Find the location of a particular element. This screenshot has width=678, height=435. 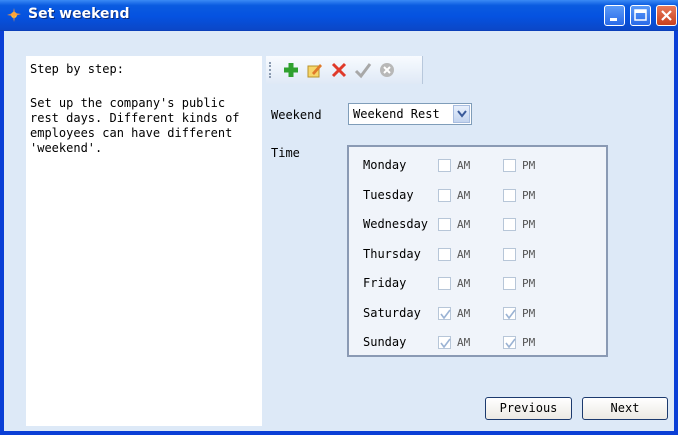

close-button is located at coordinates (666, 15).